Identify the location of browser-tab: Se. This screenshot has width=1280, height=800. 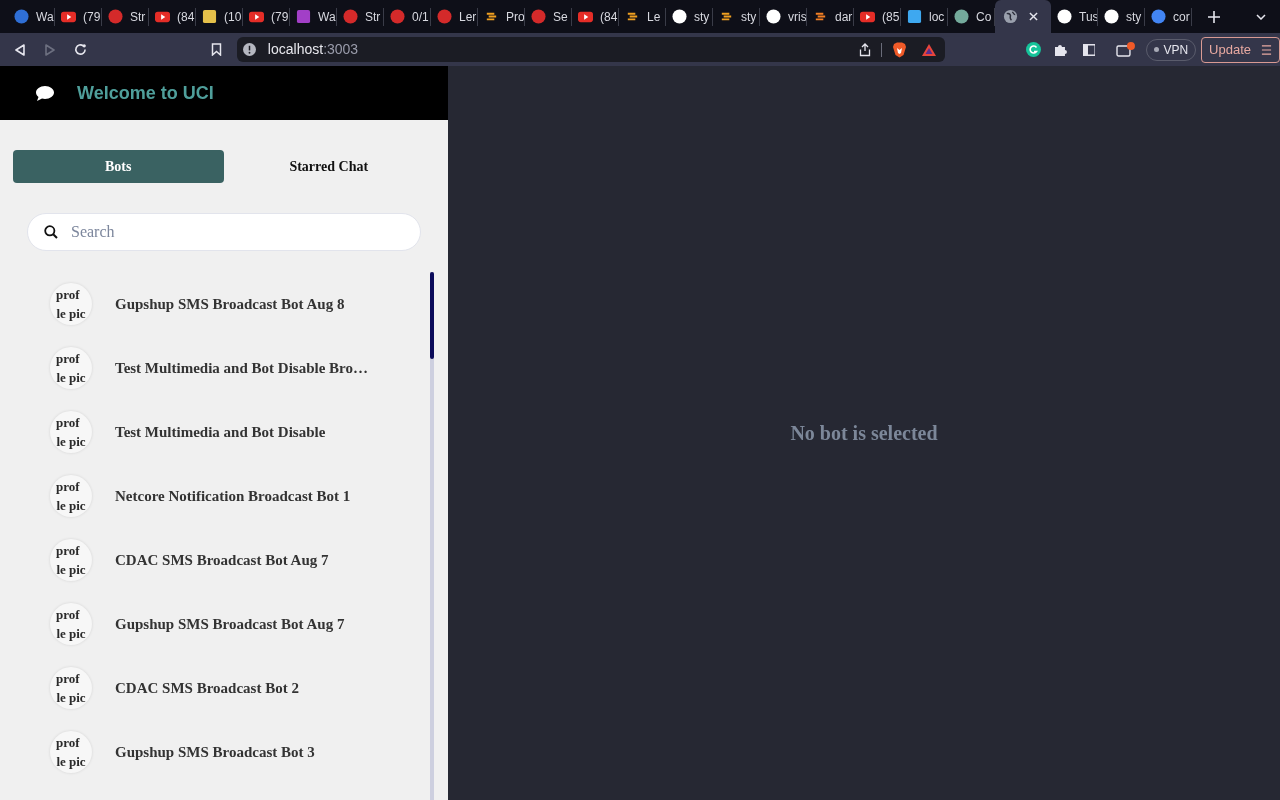
(548, 16).